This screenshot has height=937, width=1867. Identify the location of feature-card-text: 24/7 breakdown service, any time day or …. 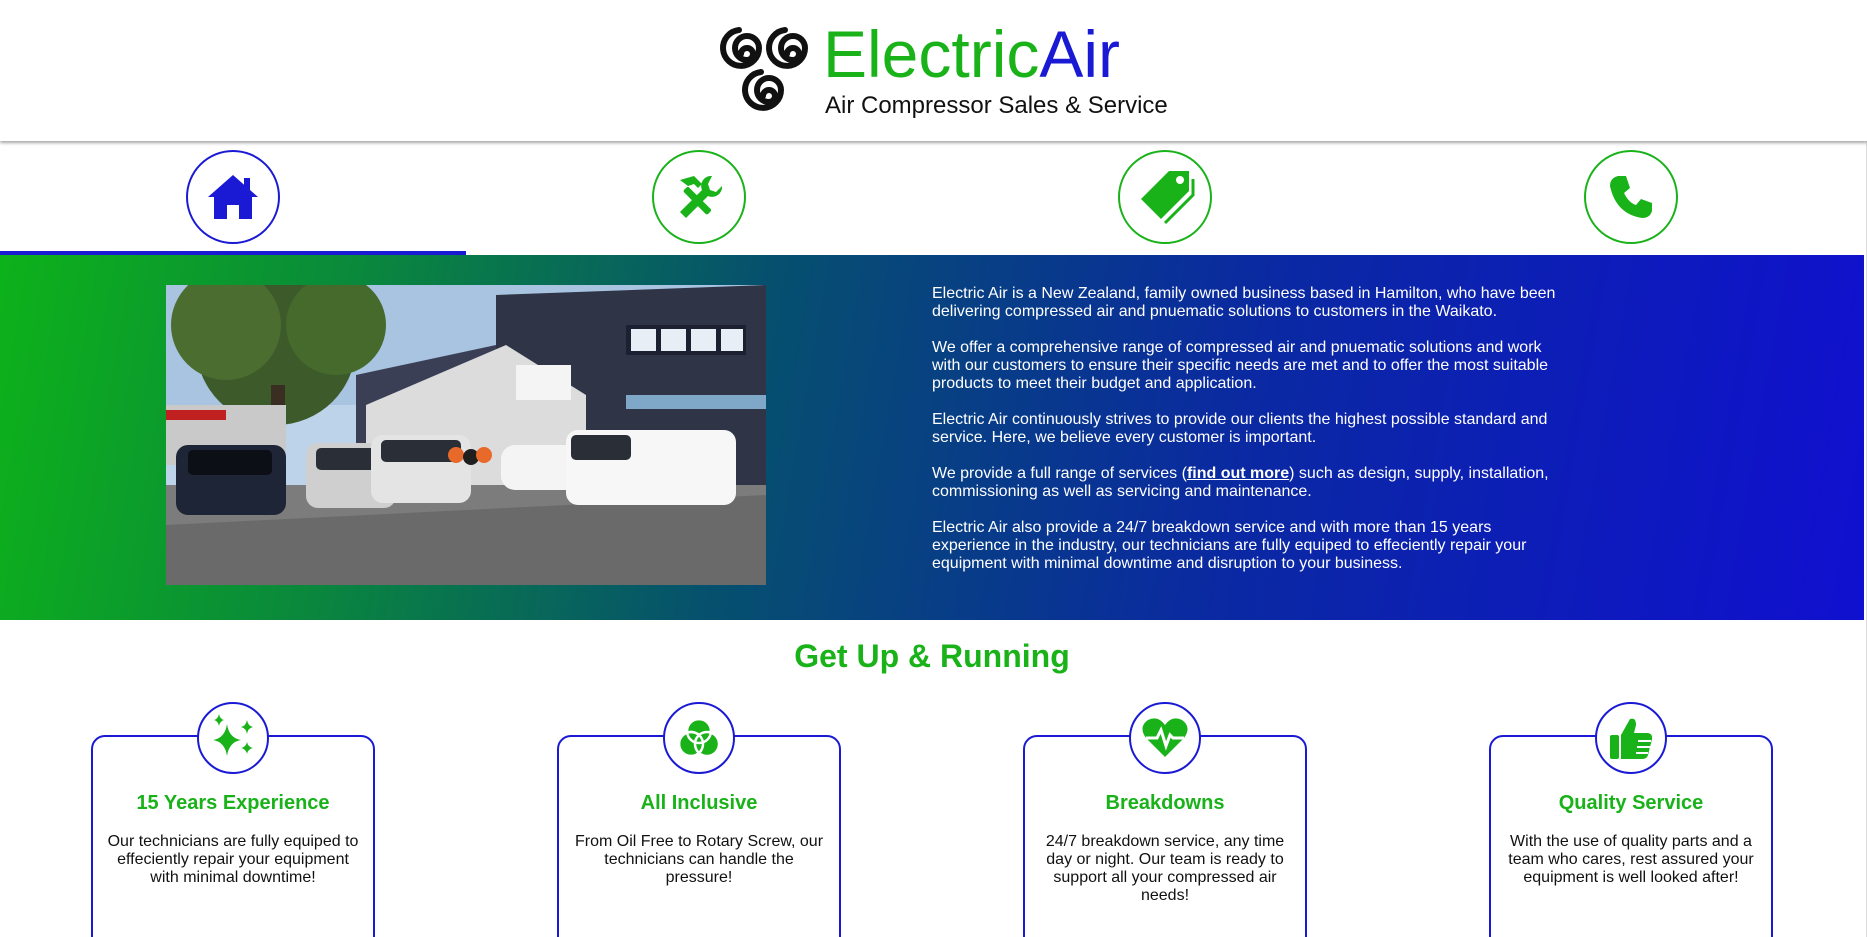
(1165, 868).